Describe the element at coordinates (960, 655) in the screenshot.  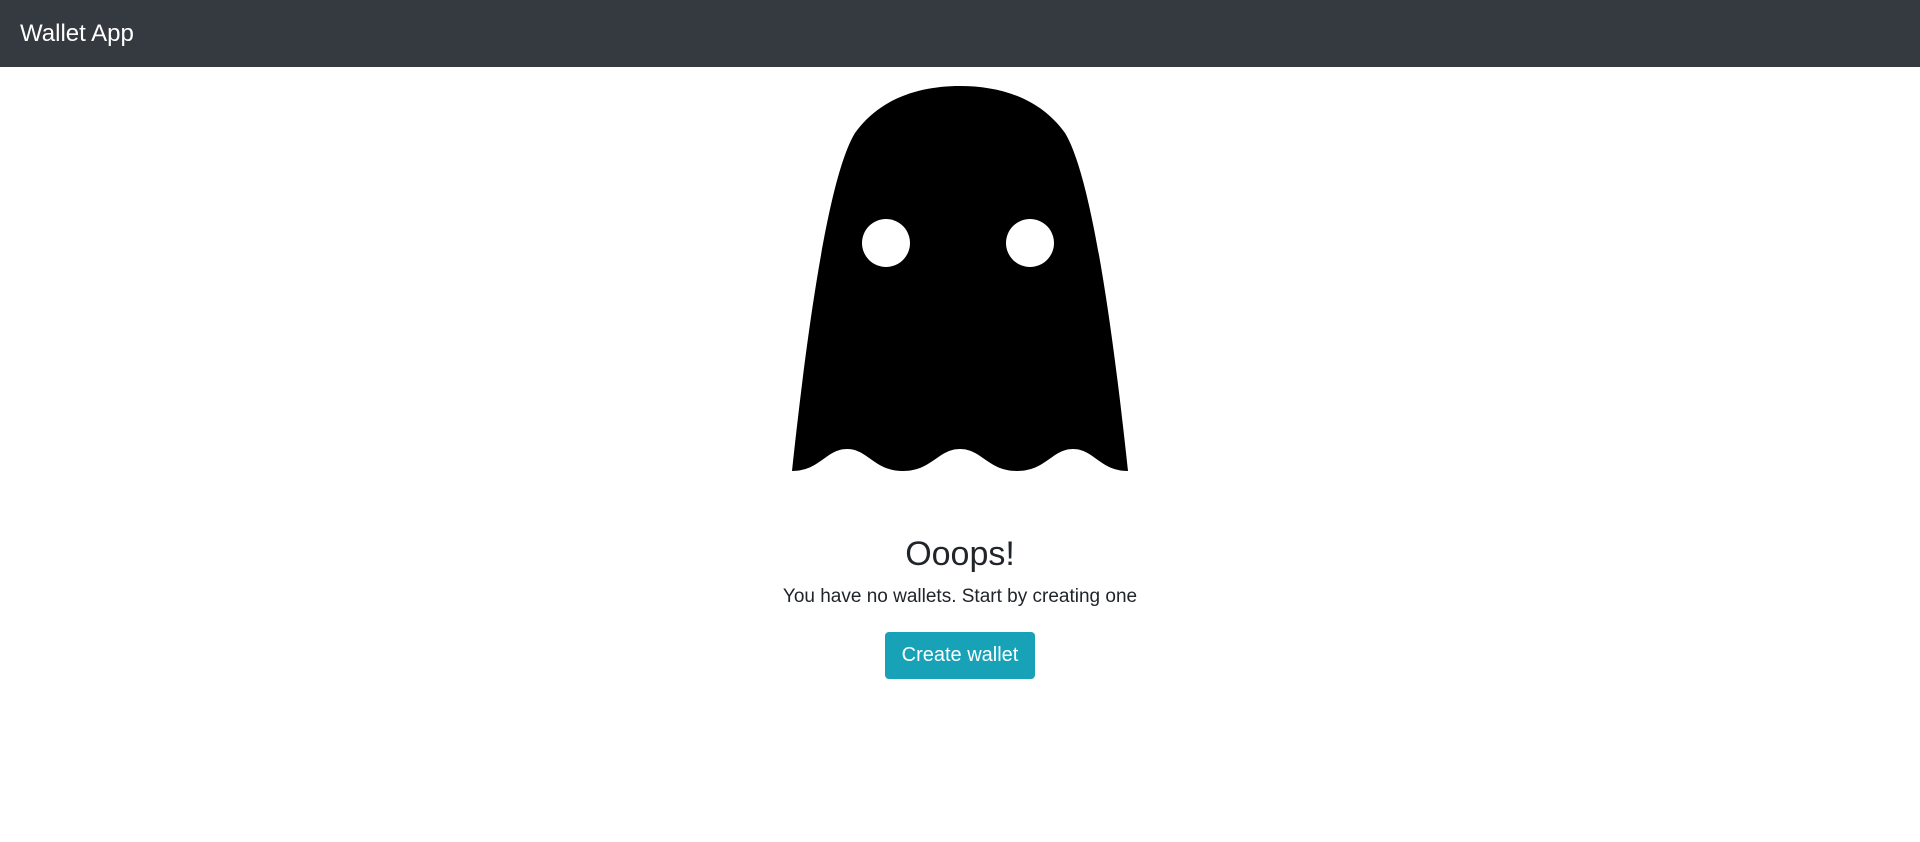
I see `create-wallet-button: Create wallet` at that location.